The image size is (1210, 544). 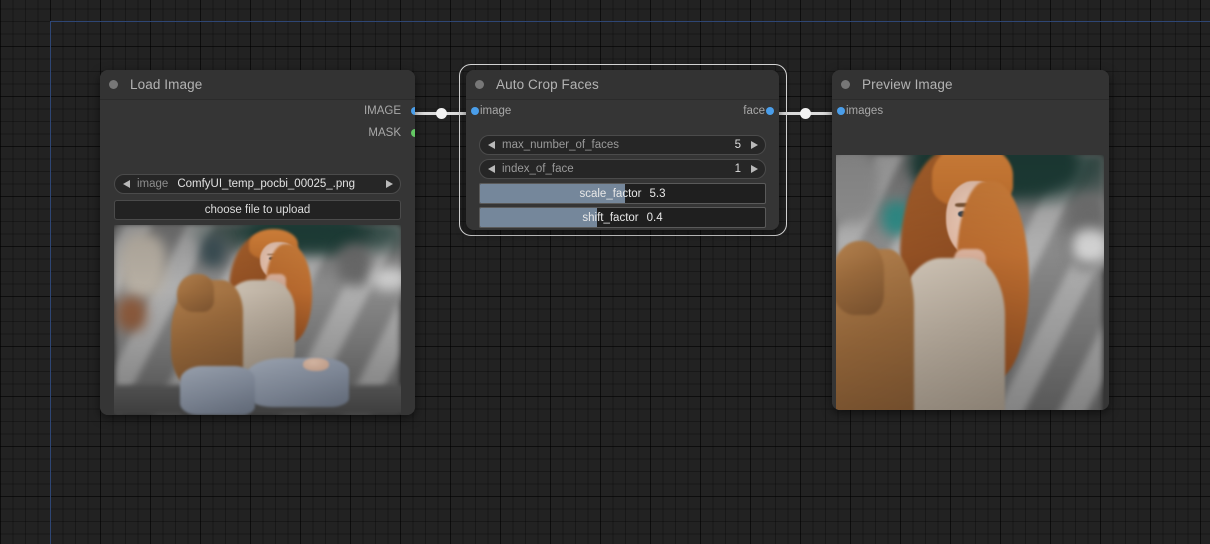 What do you see at coordinates (970, 111) in the screenshot?
I see `input-slot-images: images` at bounding box center [970, 111].